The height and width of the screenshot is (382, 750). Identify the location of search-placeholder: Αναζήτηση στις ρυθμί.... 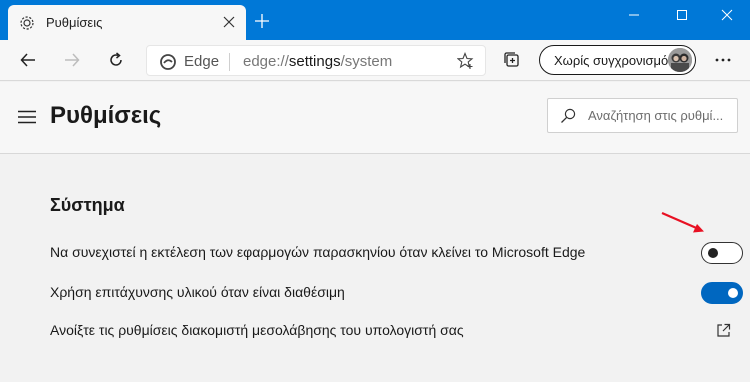
(656, 115).